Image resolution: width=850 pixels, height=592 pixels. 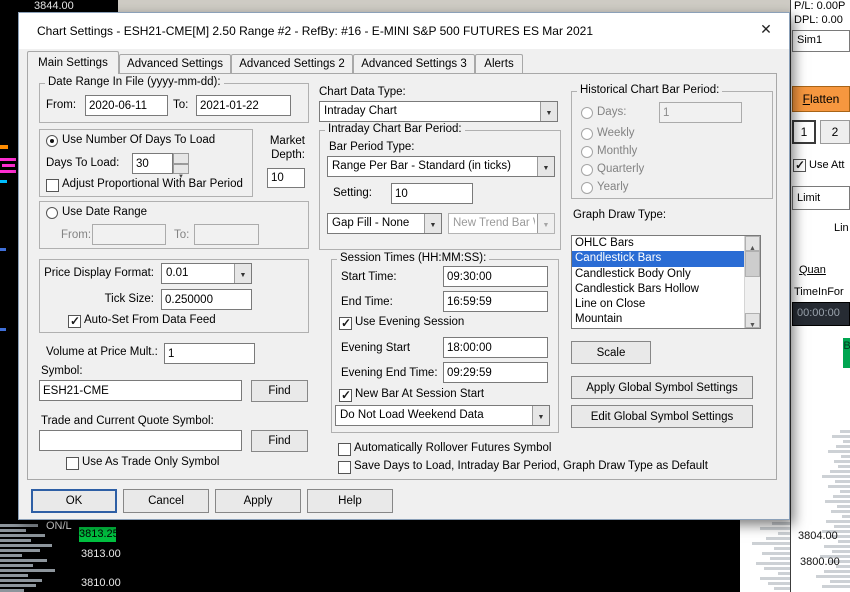 What do you see at coordinates (658, 319) in the screenshot?
I see `list-item: Mountain` at bounding box center [658, 319].